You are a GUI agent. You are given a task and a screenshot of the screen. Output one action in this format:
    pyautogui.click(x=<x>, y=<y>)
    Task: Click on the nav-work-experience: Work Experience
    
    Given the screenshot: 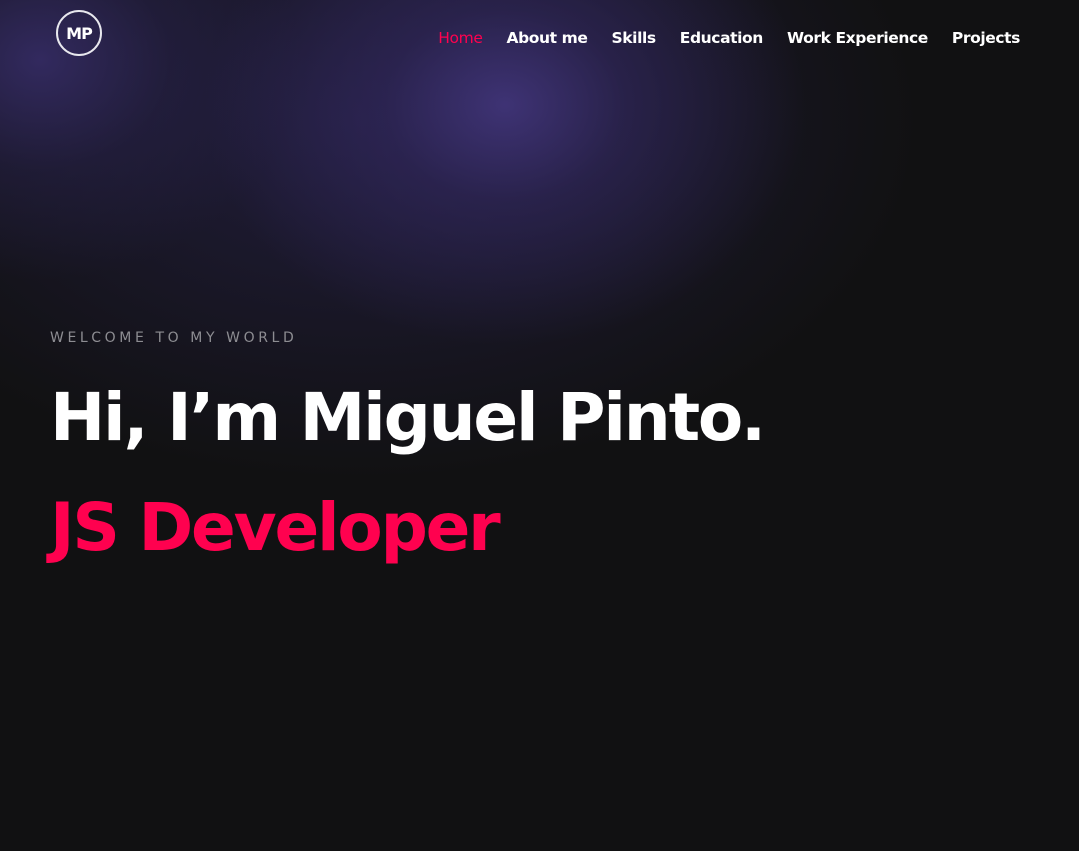 What is the action you would take?
    pyautogui.click(x=857, y=38)
    